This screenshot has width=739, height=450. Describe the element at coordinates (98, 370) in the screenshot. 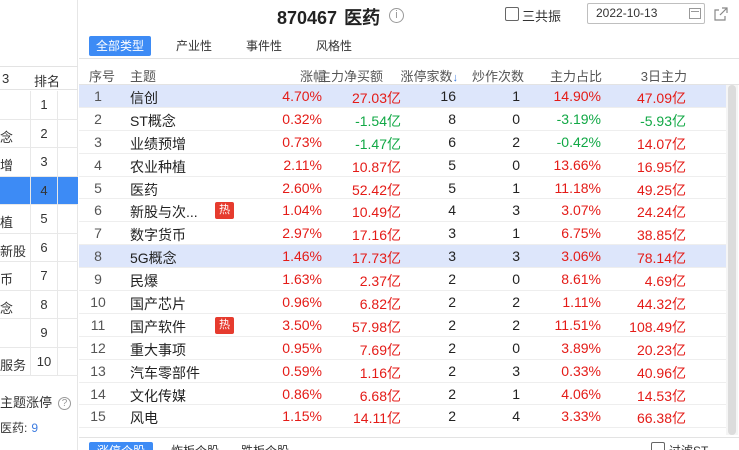

I see `row-index: 13` at that location.